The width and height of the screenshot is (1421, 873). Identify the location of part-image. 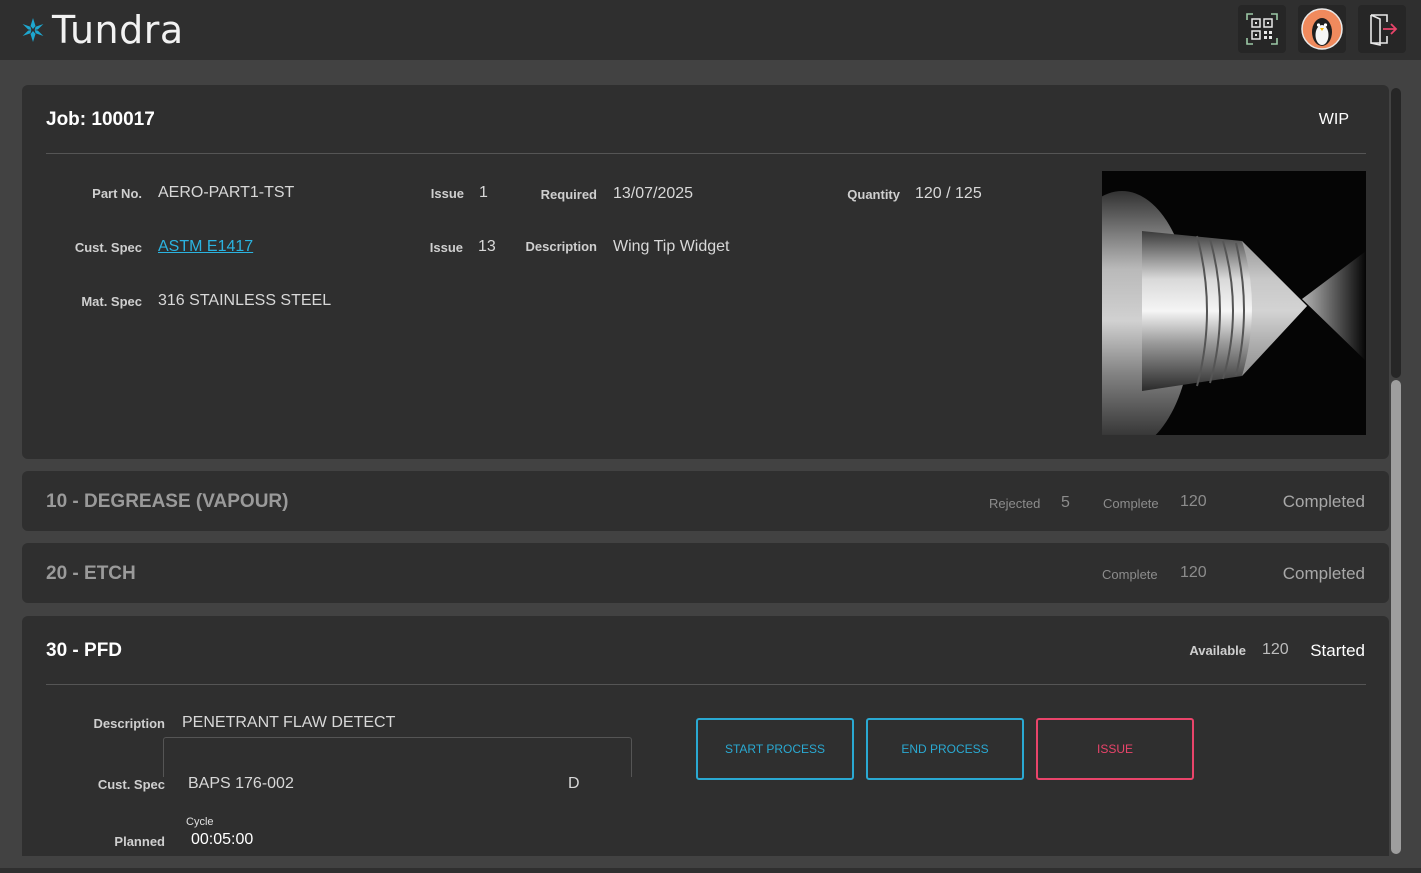
(1234, 303).